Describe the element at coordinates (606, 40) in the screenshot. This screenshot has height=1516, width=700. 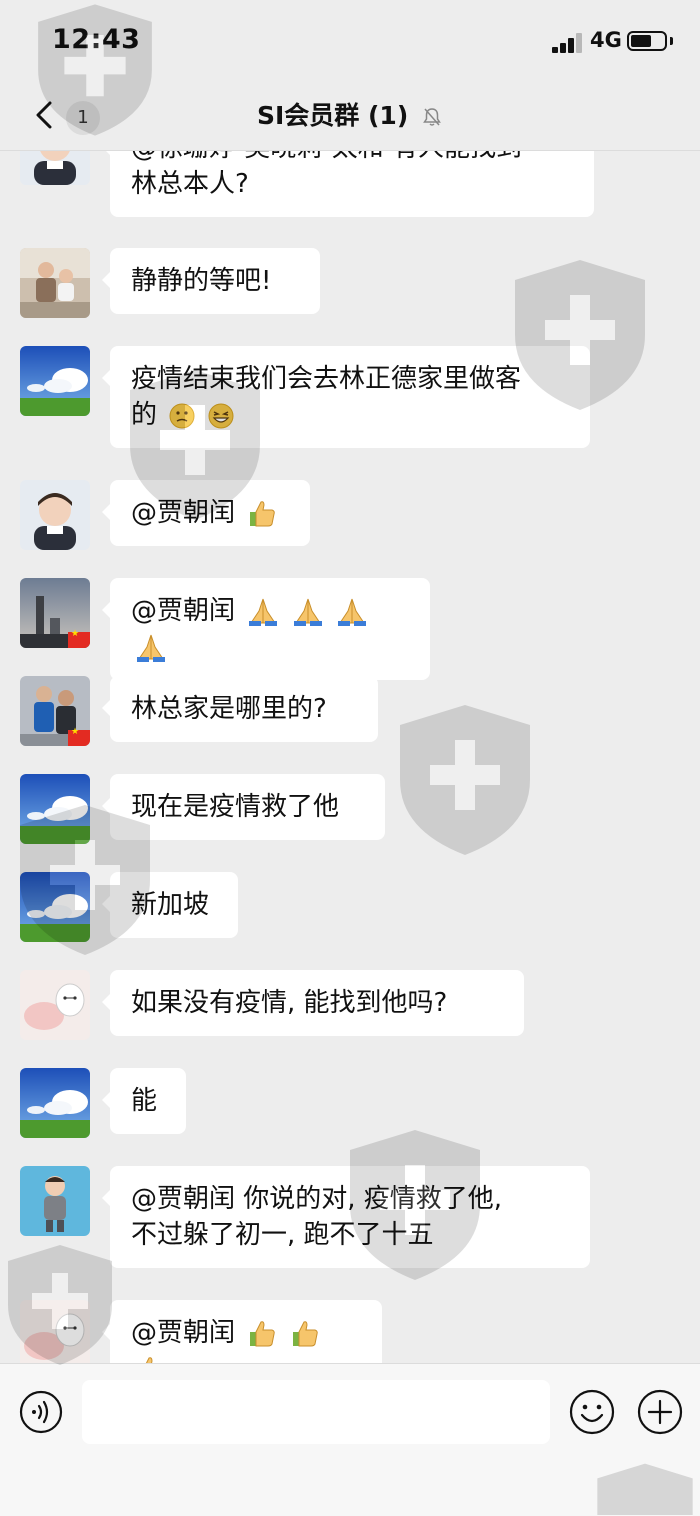
I see `network-label: 4G` at that location.